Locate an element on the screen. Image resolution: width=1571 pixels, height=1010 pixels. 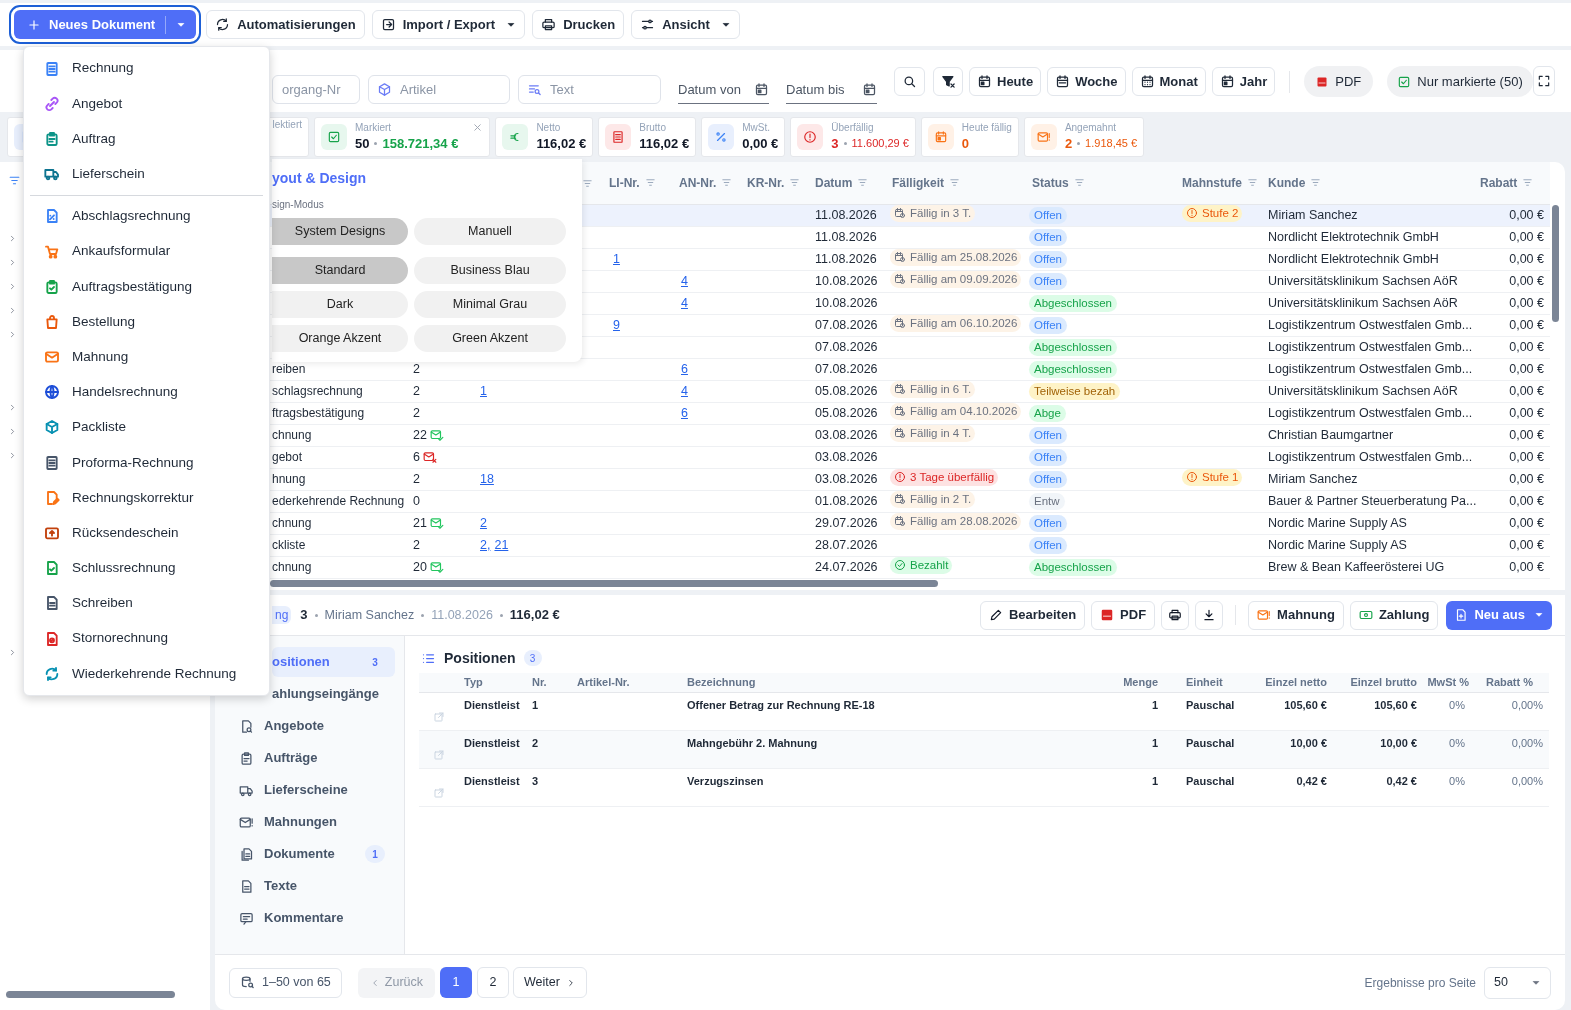
action-button: Bearbeiten is located at coordinates (1032, 615).